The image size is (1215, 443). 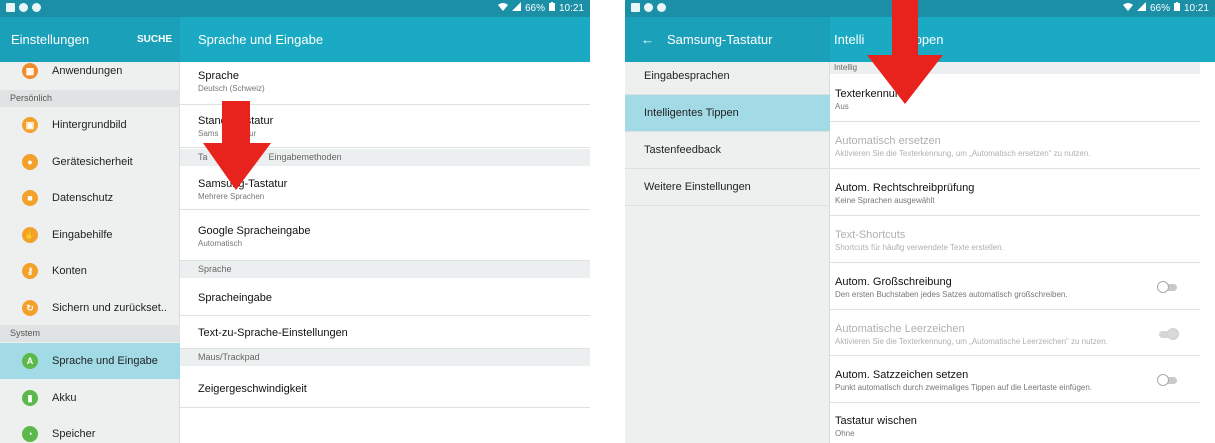 What do you see at coordinates (50, 39) in the screenshot?
I see `settings-title: Einstellungen` at bounding box center [50, 39].